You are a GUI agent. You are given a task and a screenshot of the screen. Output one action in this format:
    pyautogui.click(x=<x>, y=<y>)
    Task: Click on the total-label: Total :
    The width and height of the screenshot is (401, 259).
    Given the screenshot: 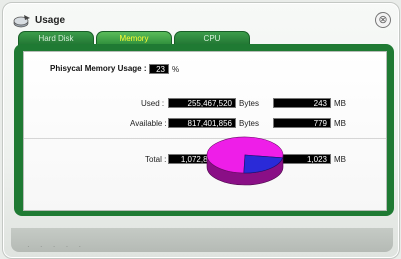 What is the action you would take?
    pyautogui.click(x=156, y=159)
    